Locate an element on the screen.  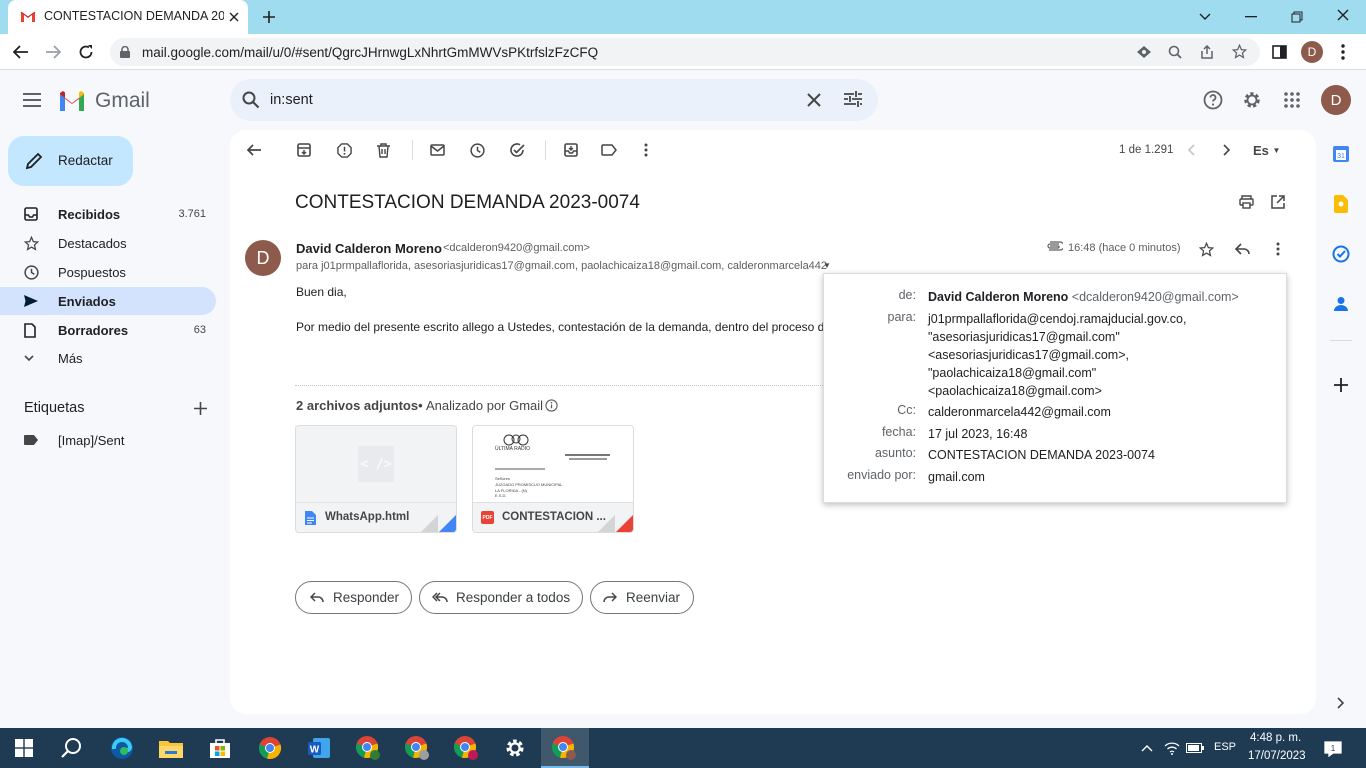
message-more-icon is located at coordinates (1278, 249).